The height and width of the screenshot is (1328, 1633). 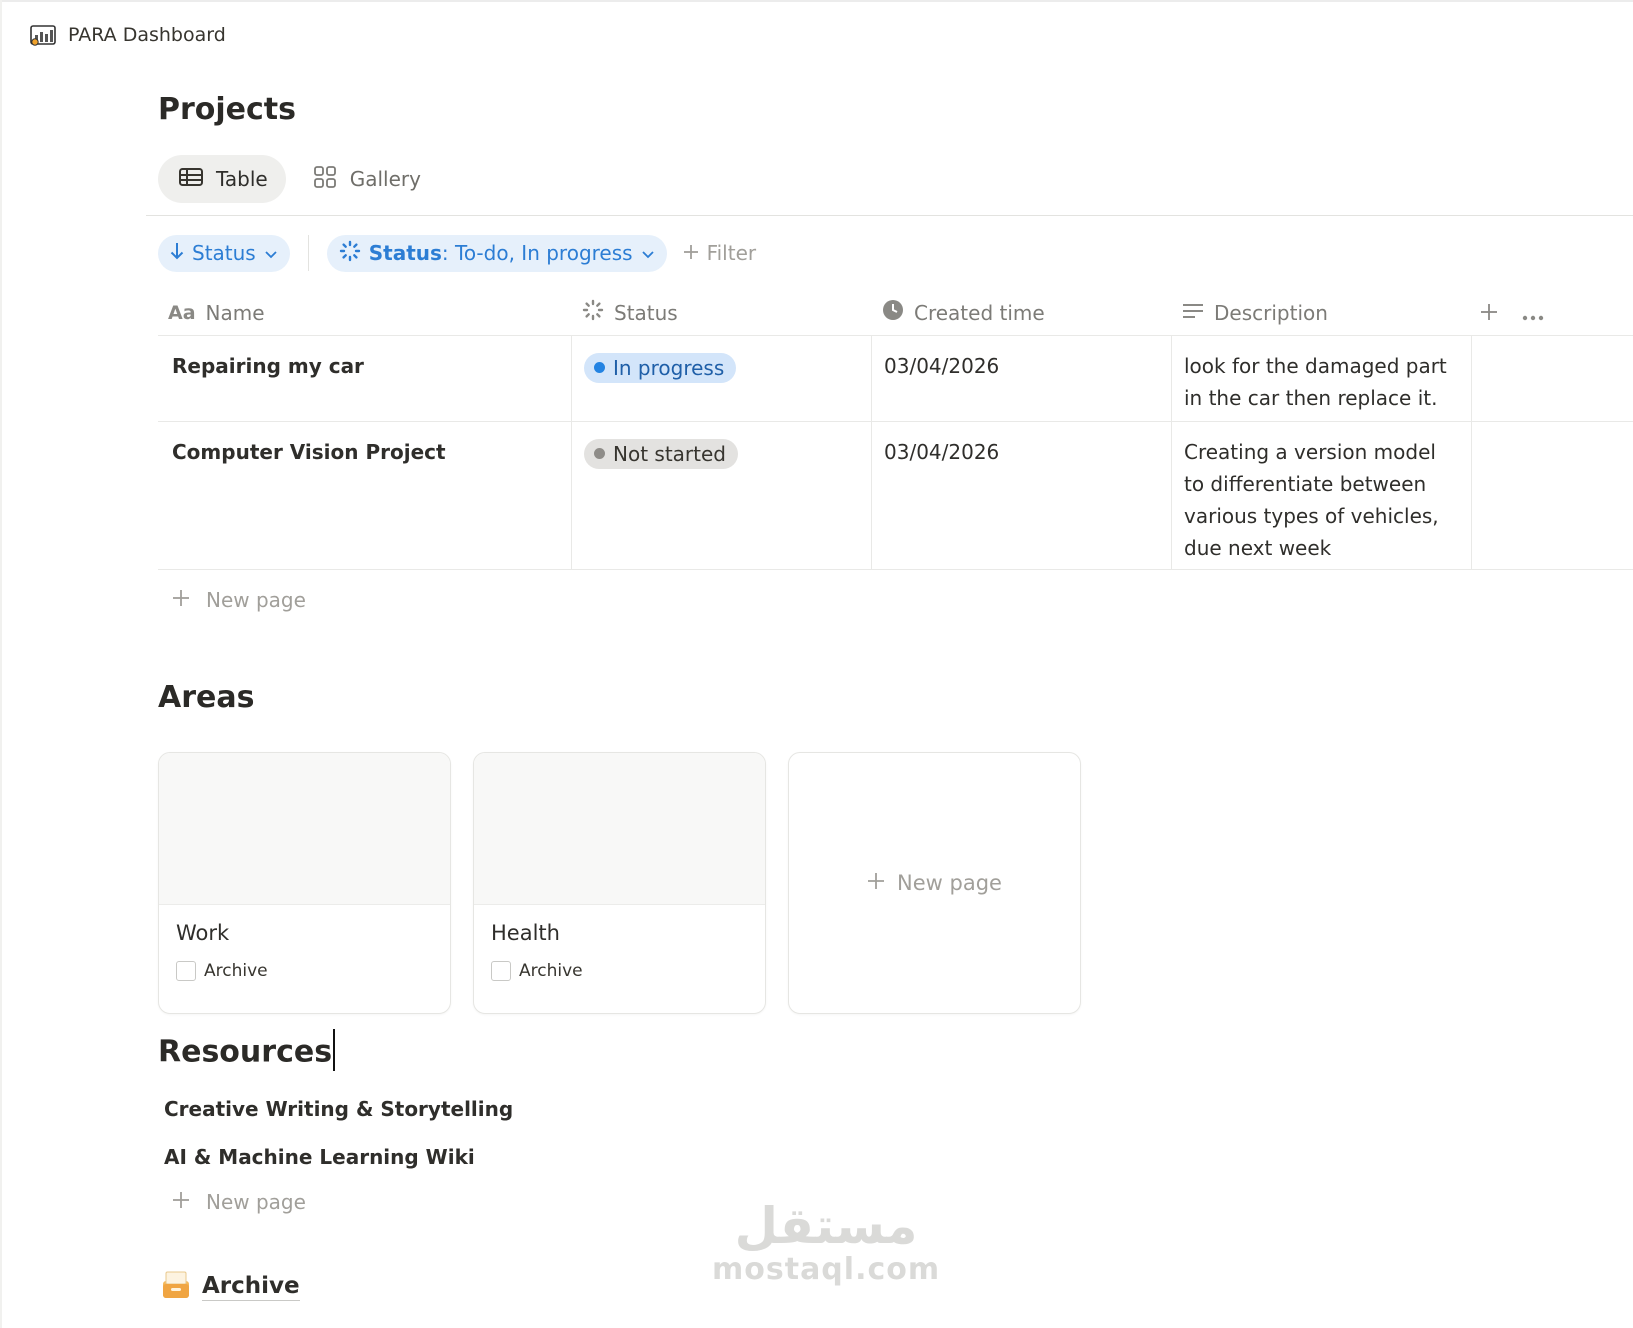 I want to click on archive-box-icon, so click(x=176, y=1287).